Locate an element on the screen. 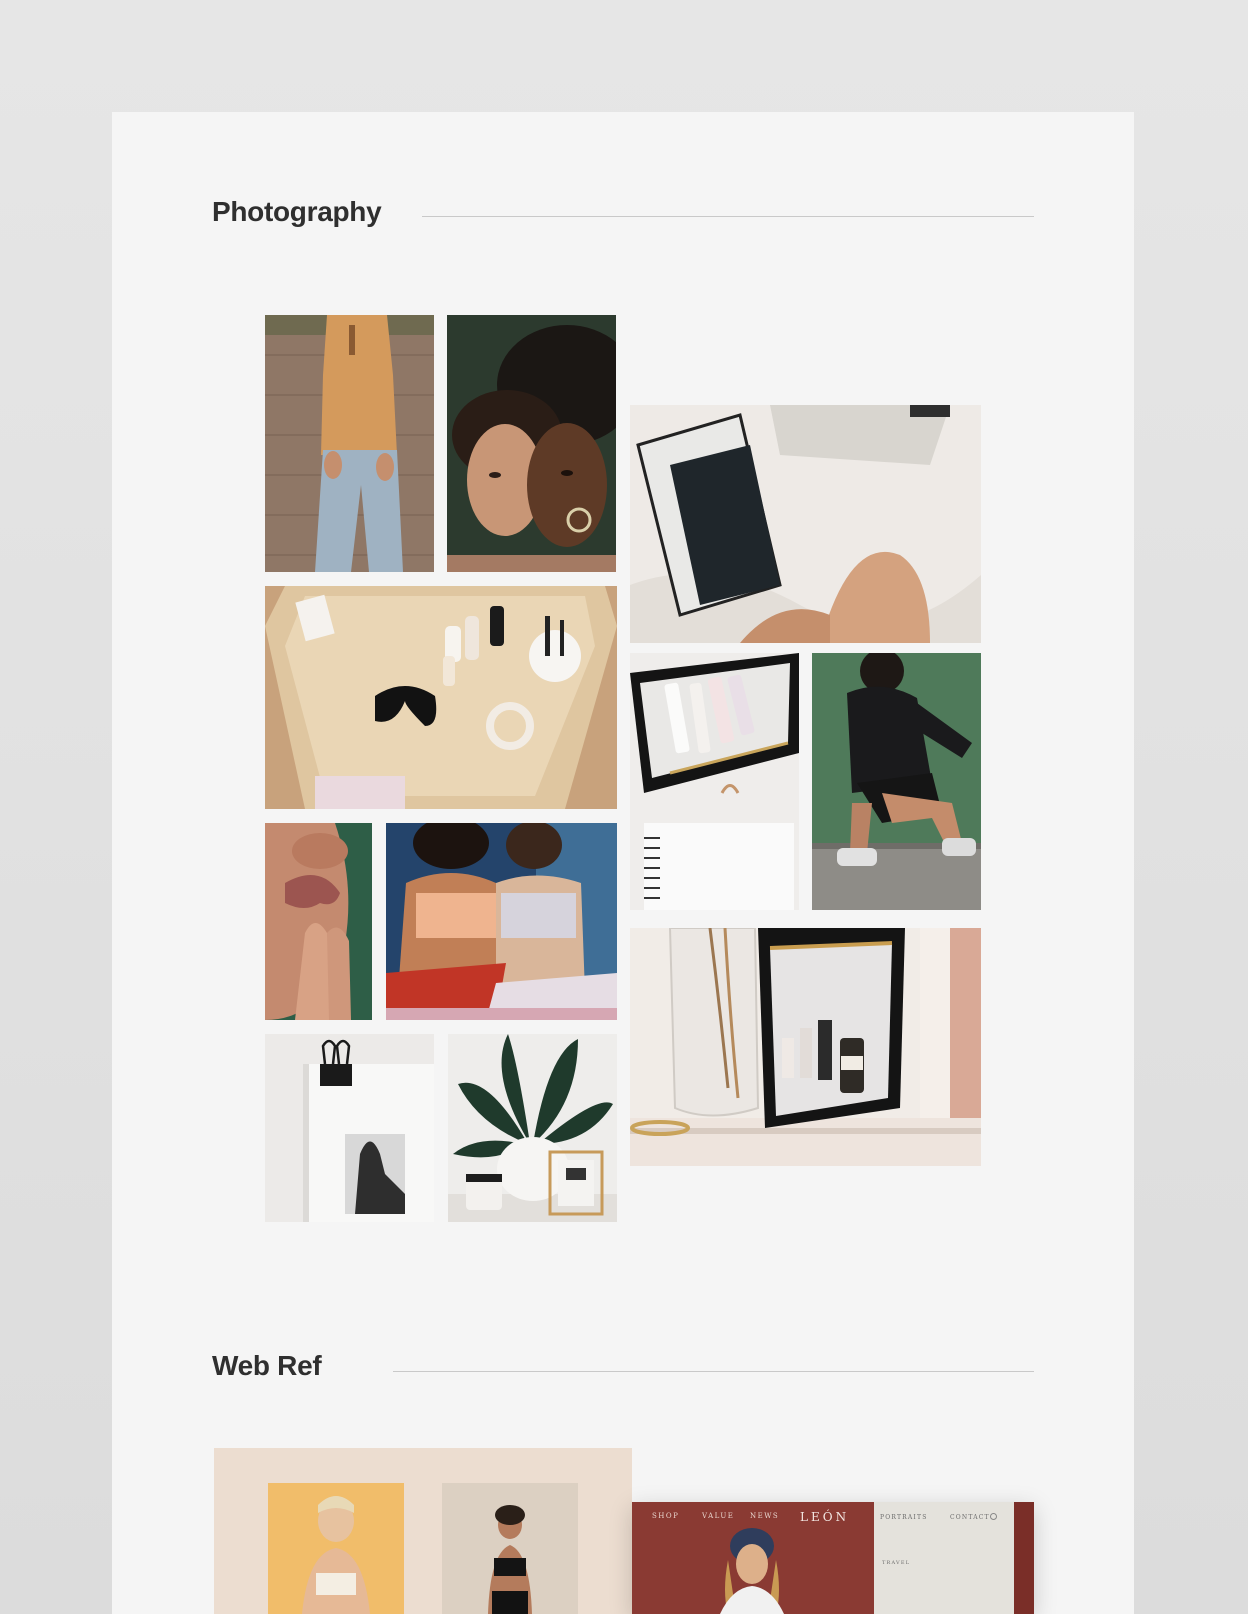  leon-nav-shop: SHOP is located at coordinates (665, 1516).